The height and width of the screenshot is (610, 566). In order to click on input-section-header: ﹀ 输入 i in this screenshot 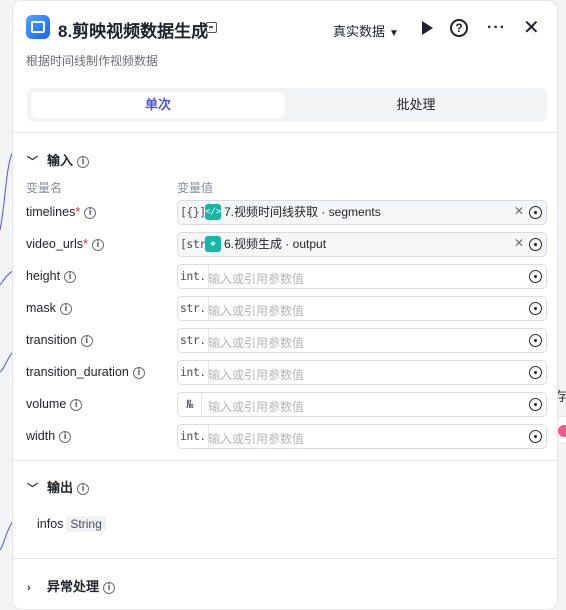, I will do `click(58, 159)`.